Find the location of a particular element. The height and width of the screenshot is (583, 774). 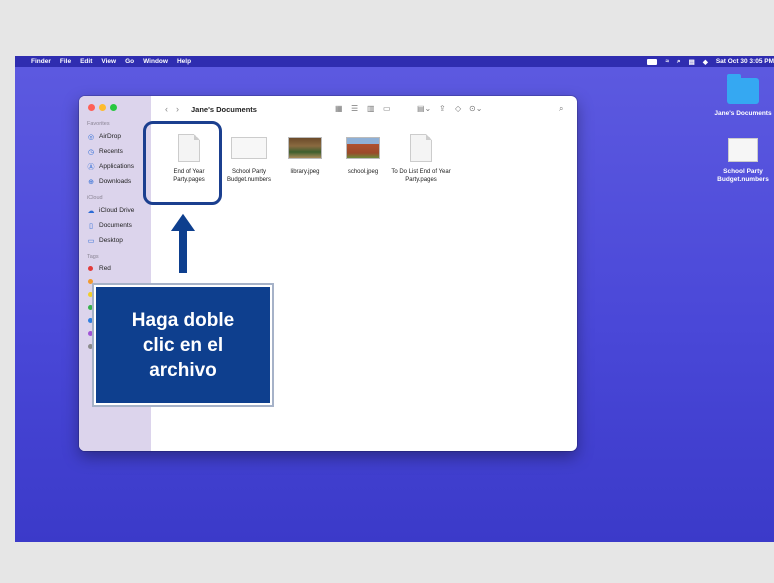

icon-view-icon: ▦ is located at coordinates (339, 108).